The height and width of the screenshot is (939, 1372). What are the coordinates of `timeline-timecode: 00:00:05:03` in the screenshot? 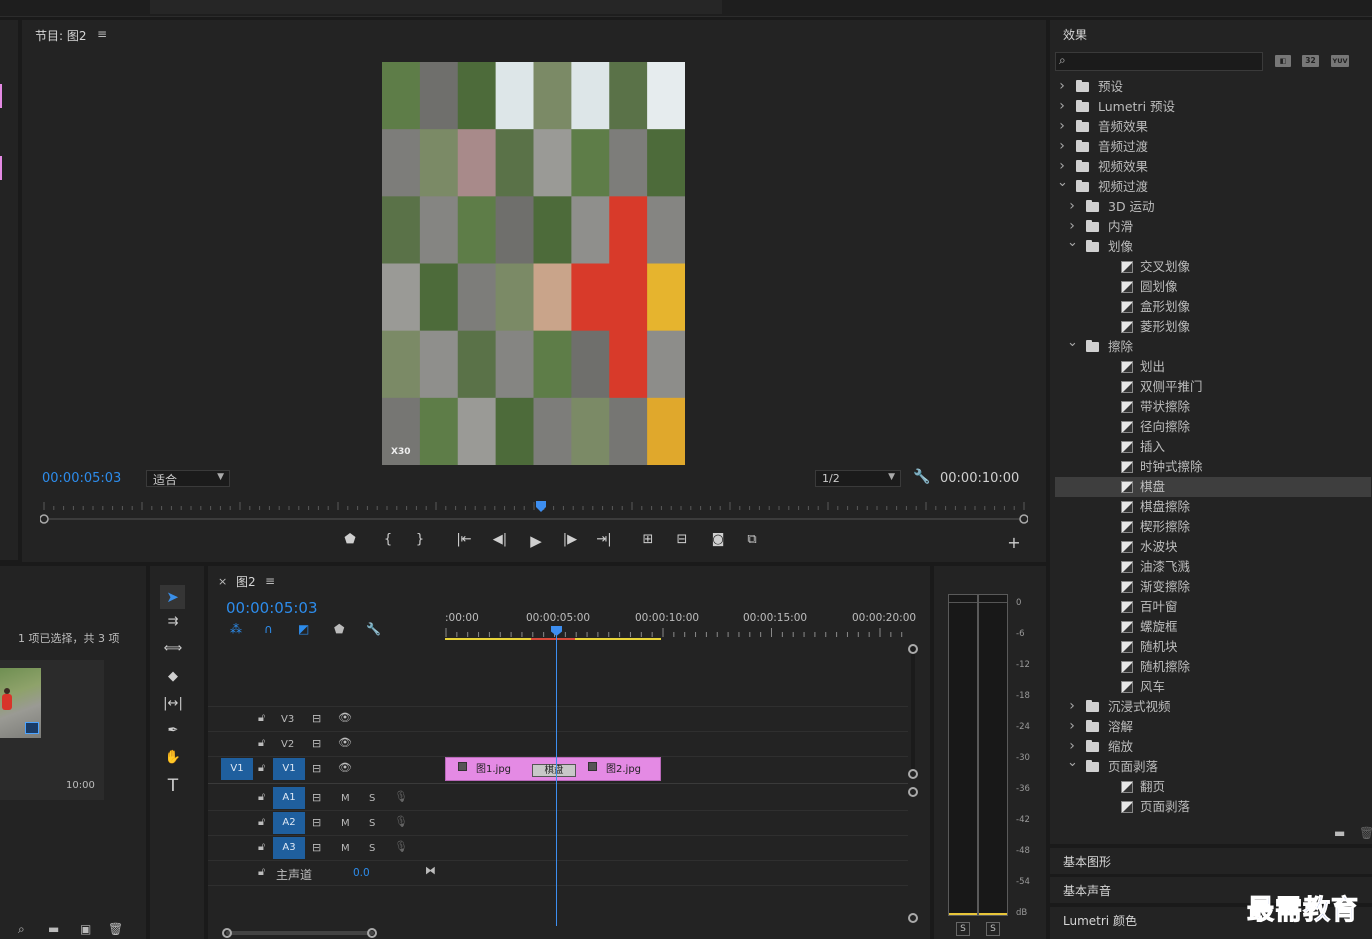 It's located at (272, 608).